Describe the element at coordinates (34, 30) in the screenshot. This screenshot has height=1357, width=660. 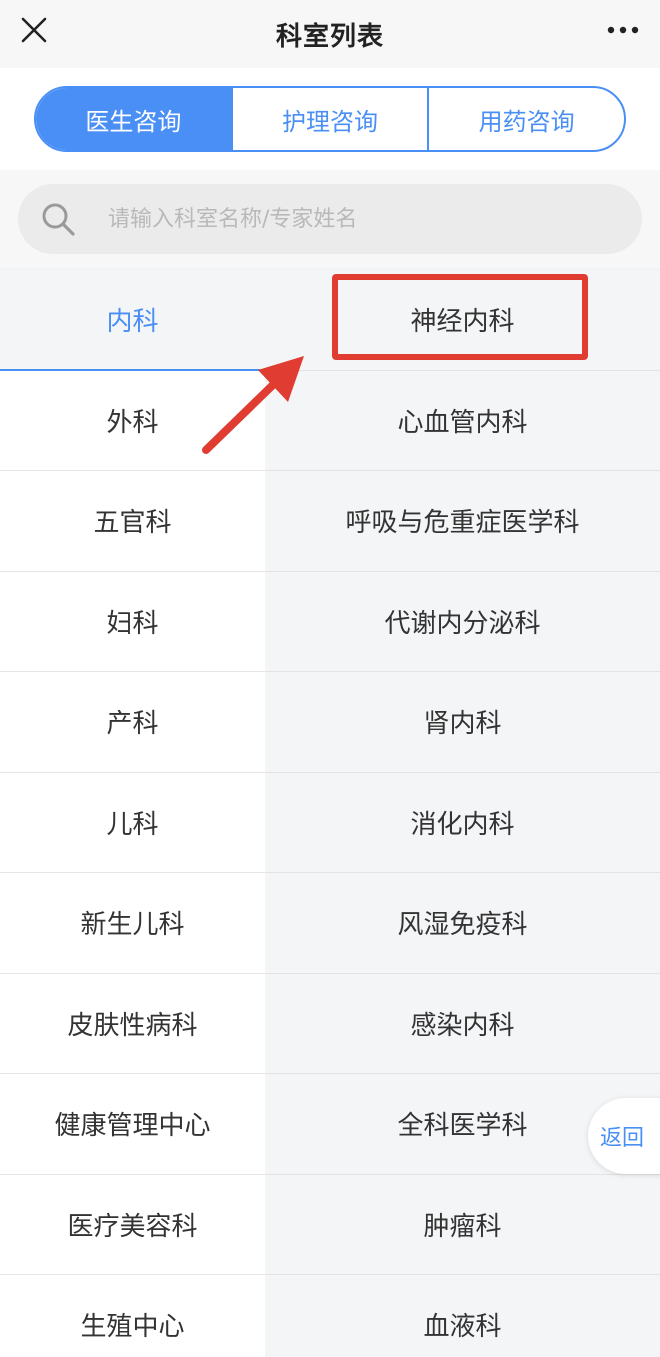
I see `close-icon` at that location.